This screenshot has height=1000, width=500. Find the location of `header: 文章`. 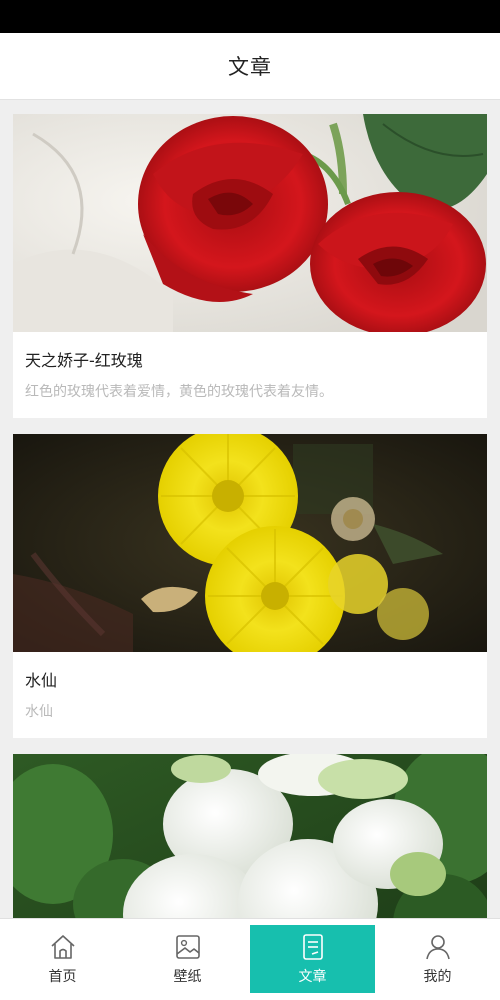

header: 文章 is located at coordinates (250, 66).